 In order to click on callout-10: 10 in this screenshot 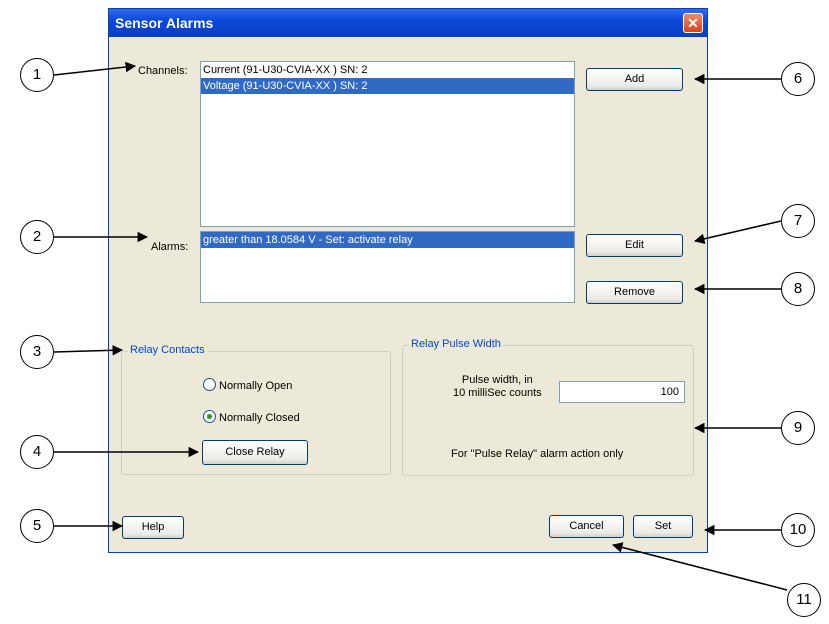, I will do `click(798, 530)`.